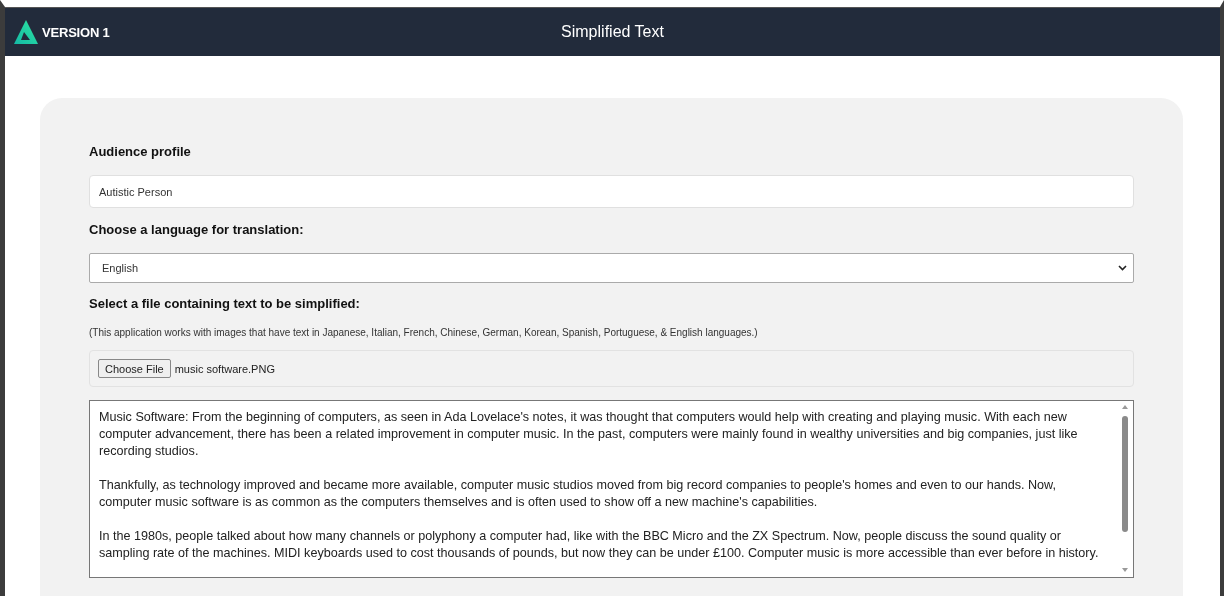  What do you see at coordinates (599, 545) in the screenshot?
I see `paragraph: In the 1980s, people talked about how many channels or polyphony a computer had, like with the BBC Micro and the ZX Spectrum. Now, people discuss the sound quality or sampling rate of the machines. MIDI keyboards used to cost thousands of pounds, but now they can be under £100. Computer music is more accessible than ever before in history.` at bounding box center [599, 545].